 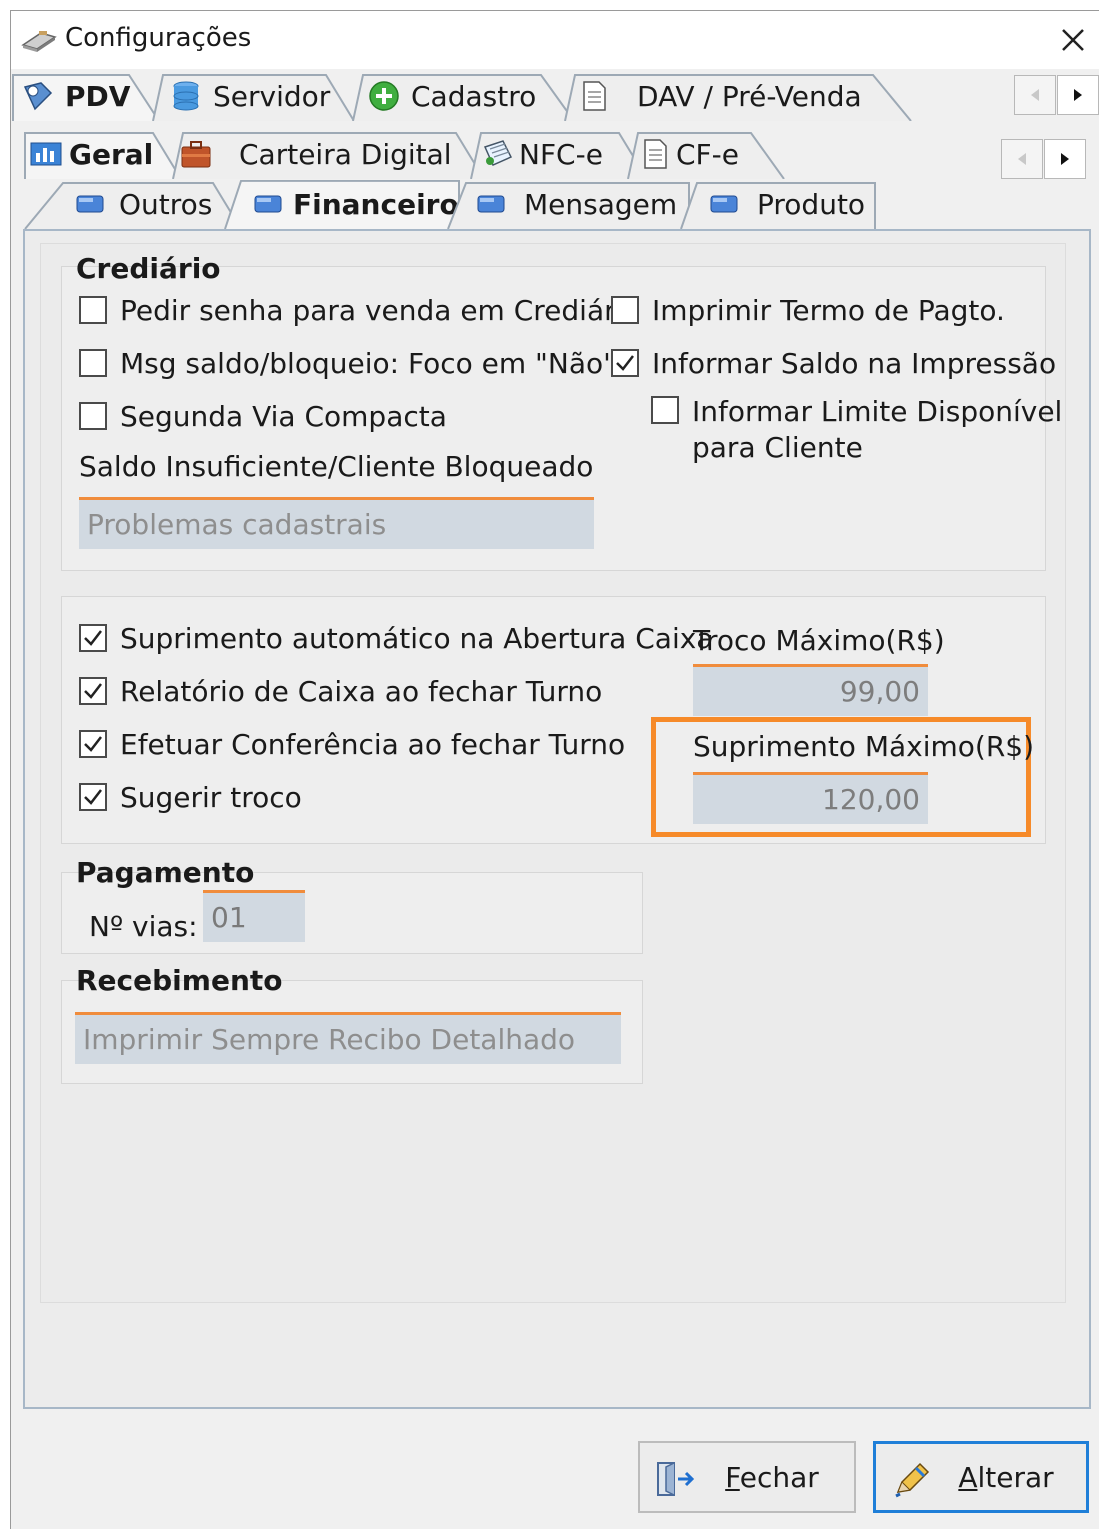 What do you see at coordinates (143, 926) in the screenshot?
I see `vias-label: Nº vias:` at bounding box center [143, 926].